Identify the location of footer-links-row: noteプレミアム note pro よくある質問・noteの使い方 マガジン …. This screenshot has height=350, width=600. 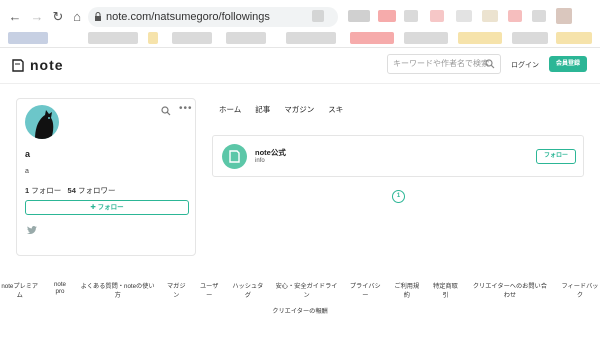
(300, 290).